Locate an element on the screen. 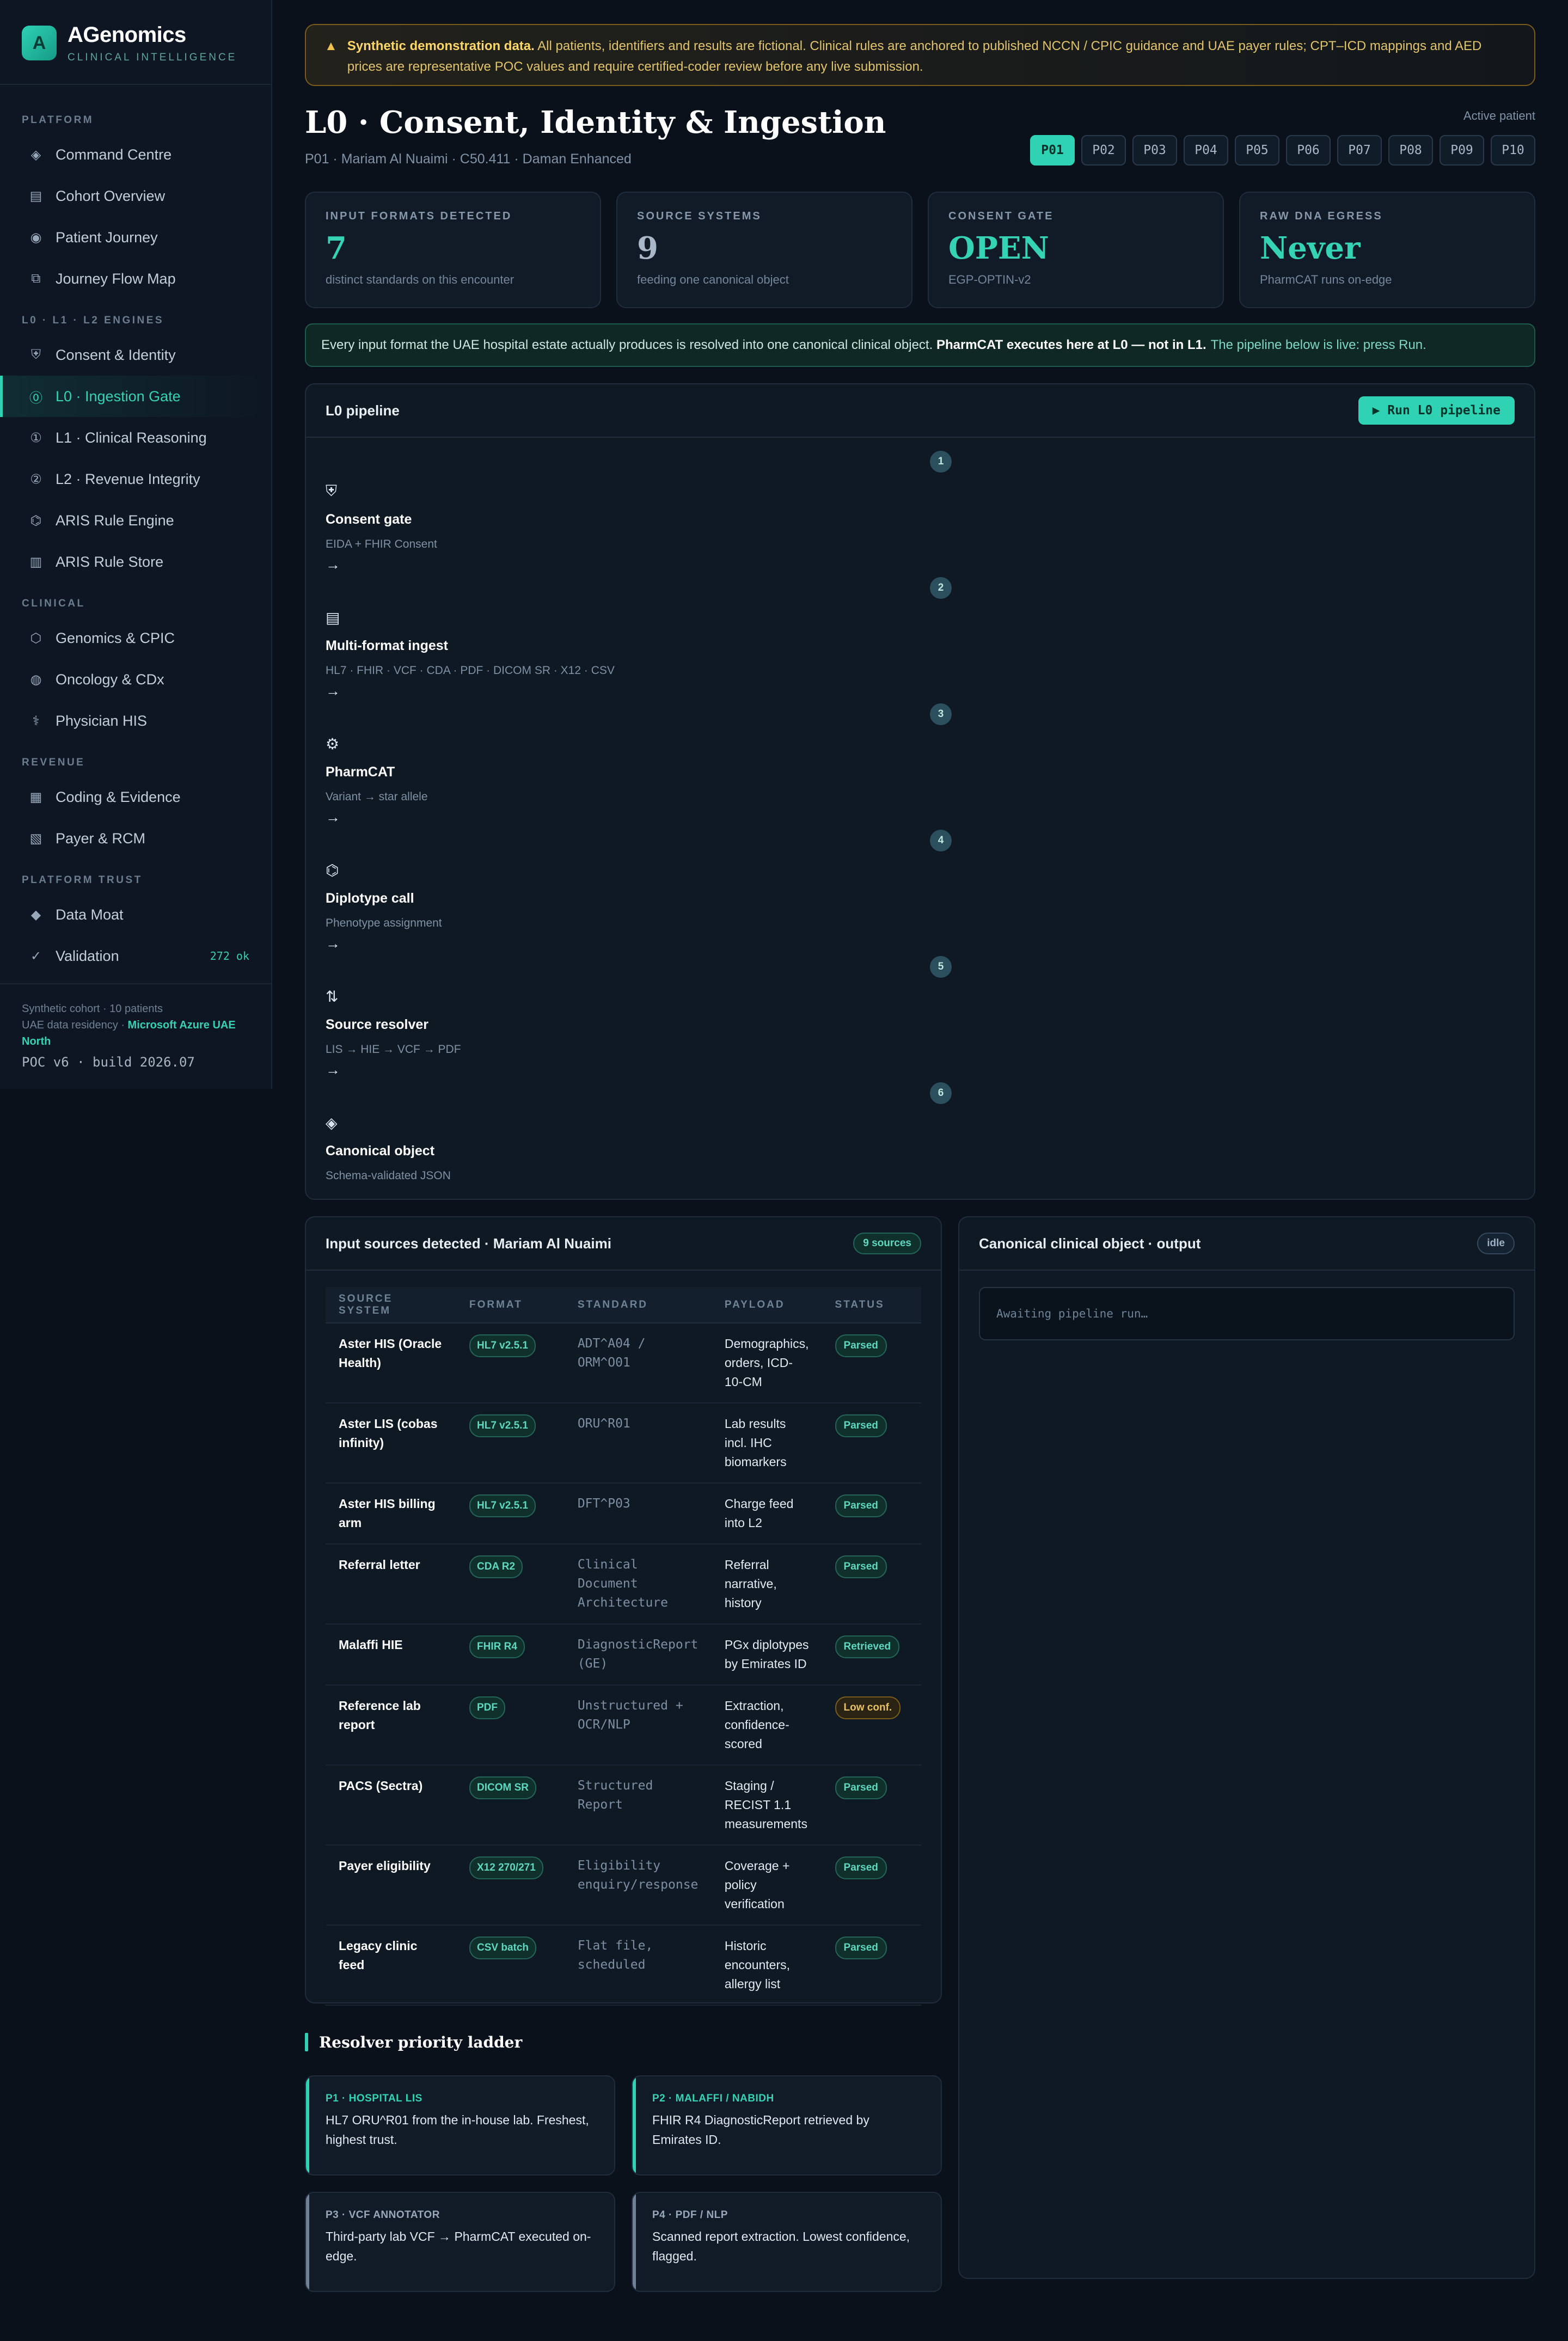  format-badge: CDA R2 is located at coordinates (496, 1566).